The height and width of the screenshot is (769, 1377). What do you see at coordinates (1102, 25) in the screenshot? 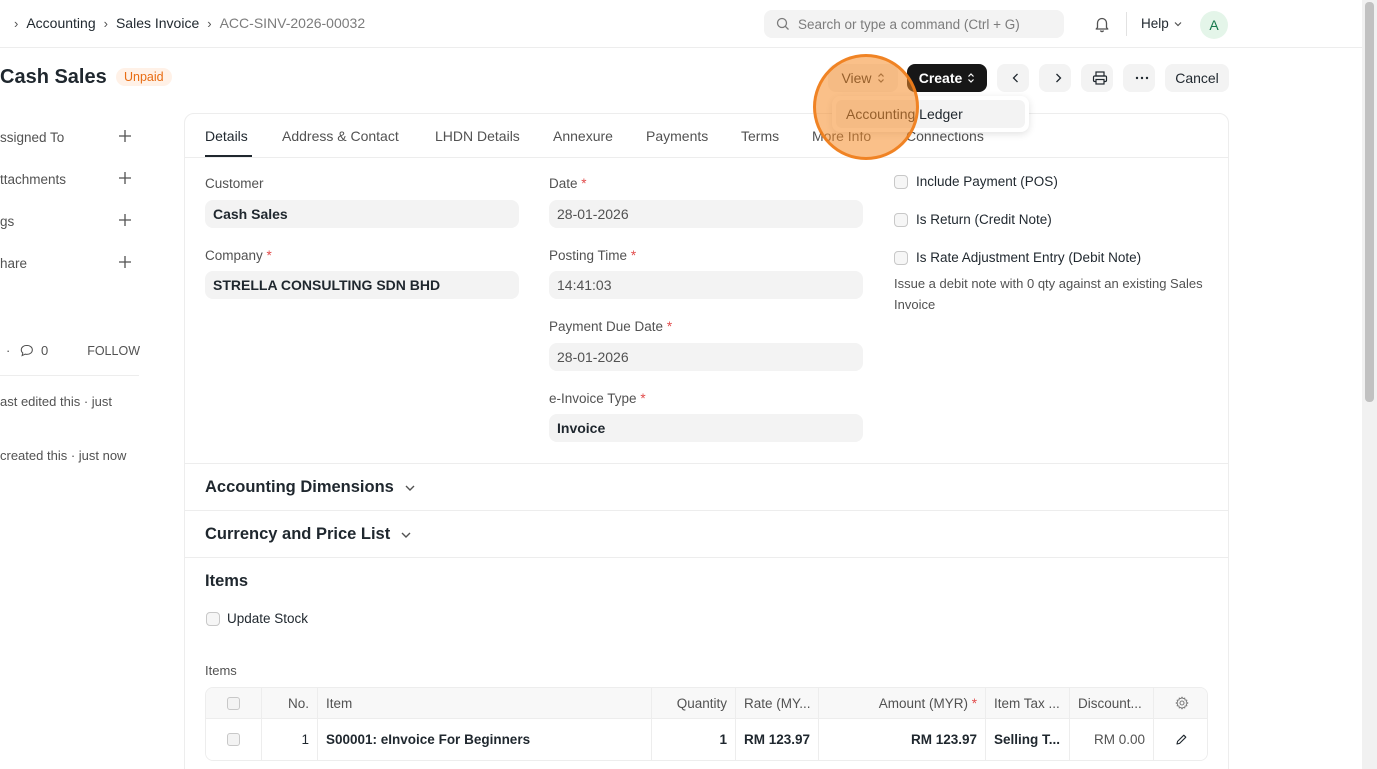
I see `bell-icon` at bounding box center [1102, 25].